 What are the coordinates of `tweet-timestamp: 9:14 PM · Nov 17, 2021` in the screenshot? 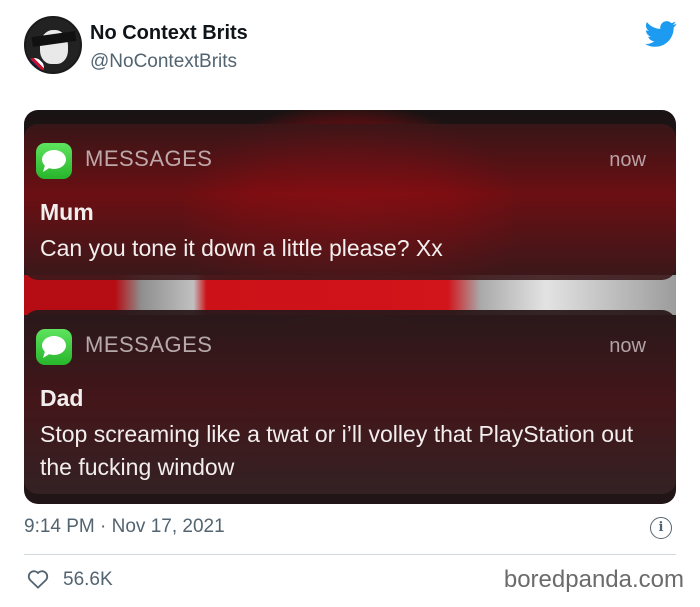 It's located at (124, 527).